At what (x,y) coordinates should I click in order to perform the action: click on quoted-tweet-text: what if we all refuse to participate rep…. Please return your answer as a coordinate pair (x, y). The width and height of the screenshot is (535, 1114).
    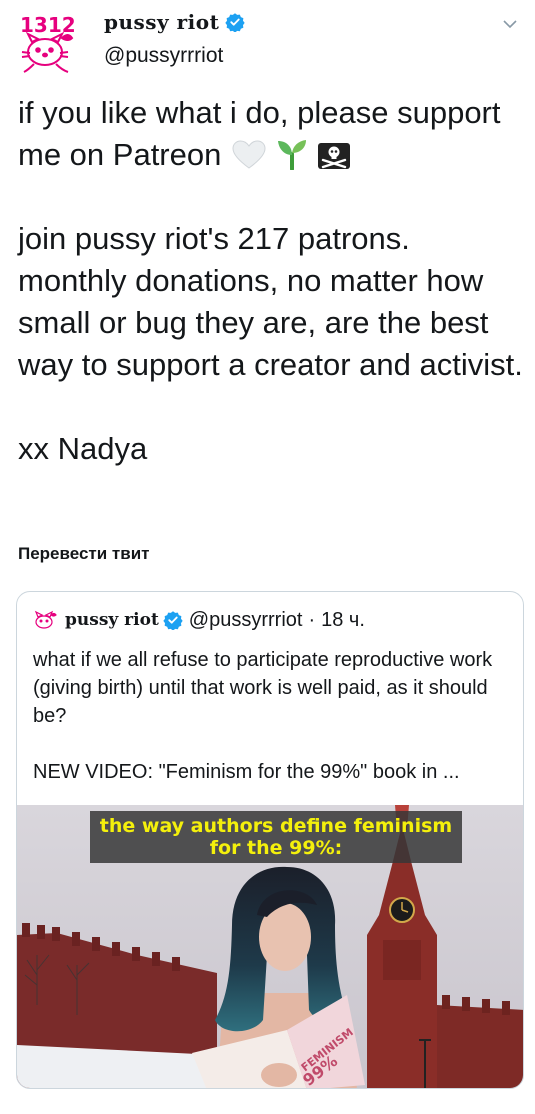
    Looking at the image, I should click on (273, 716).